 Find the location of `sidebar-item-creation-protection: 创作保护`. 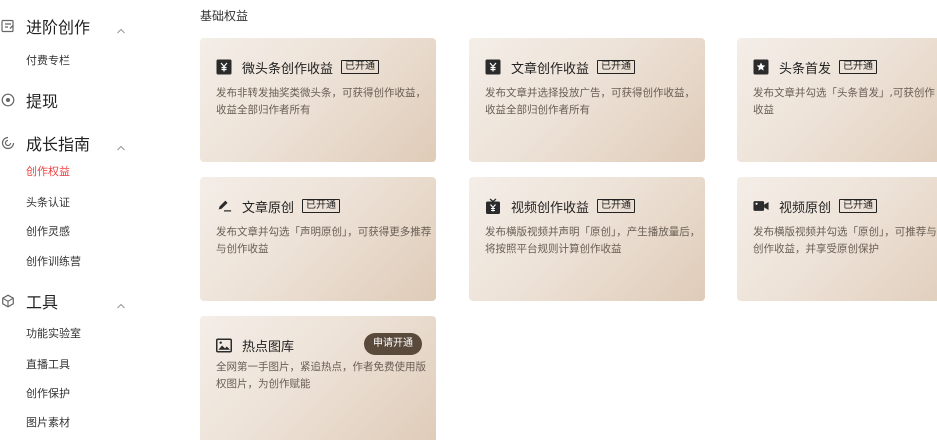

sidebar-item-creation-protection: 创作保护 is located at coordinates (48, 393).